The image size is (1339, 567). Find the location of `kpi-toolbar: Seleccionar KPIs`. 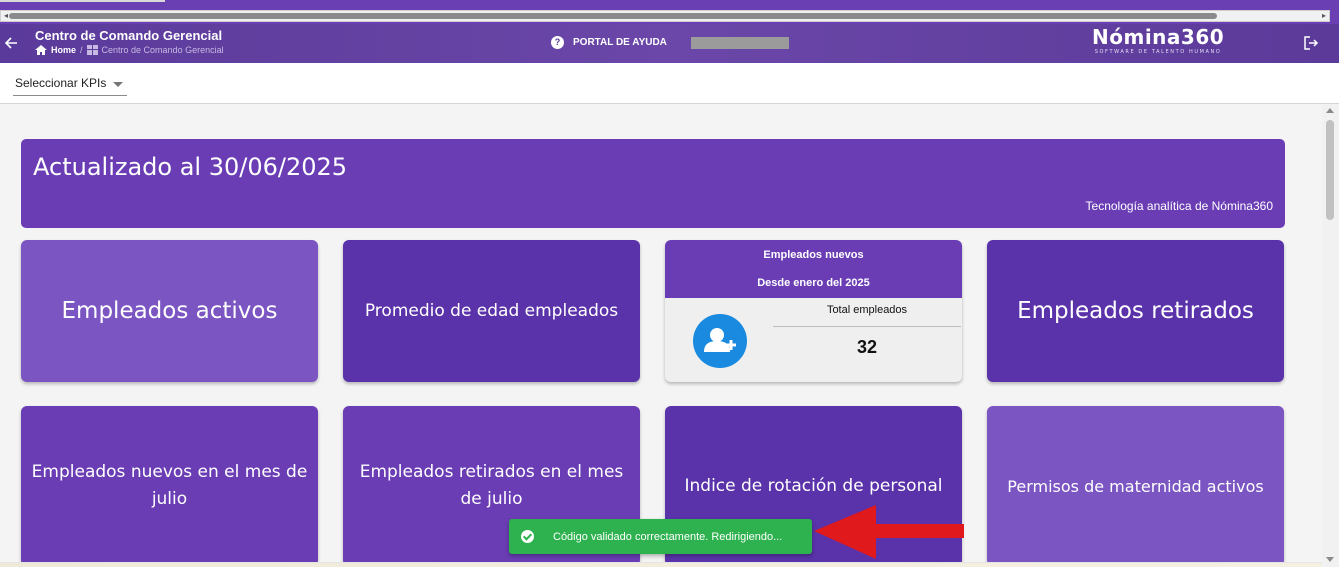

kpi-toolbar: Seleccionar KPIs is located at coordinates (669, 83).